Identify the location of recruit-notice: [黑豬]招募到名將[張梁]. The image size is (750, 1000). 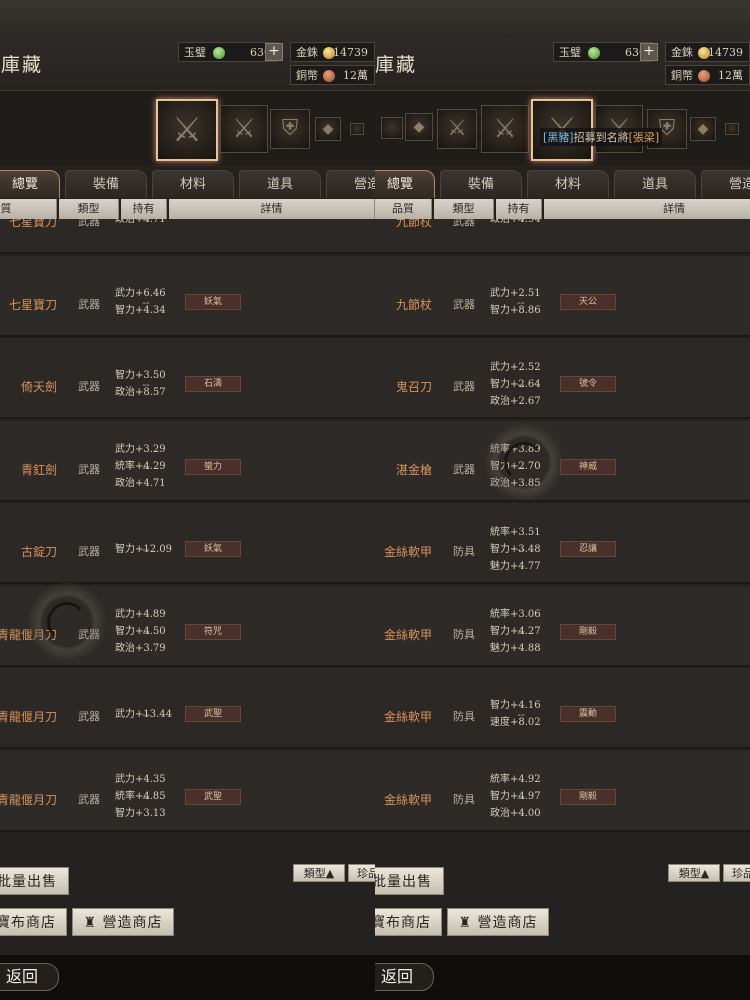
(601, 137).